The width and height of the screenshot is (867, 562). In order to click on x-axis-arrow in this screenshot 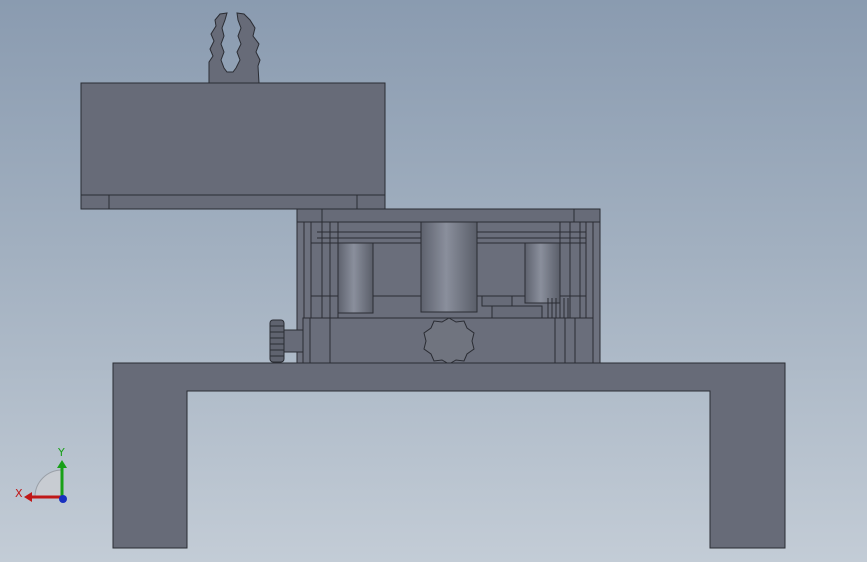, I will do `click(28, 497)`.